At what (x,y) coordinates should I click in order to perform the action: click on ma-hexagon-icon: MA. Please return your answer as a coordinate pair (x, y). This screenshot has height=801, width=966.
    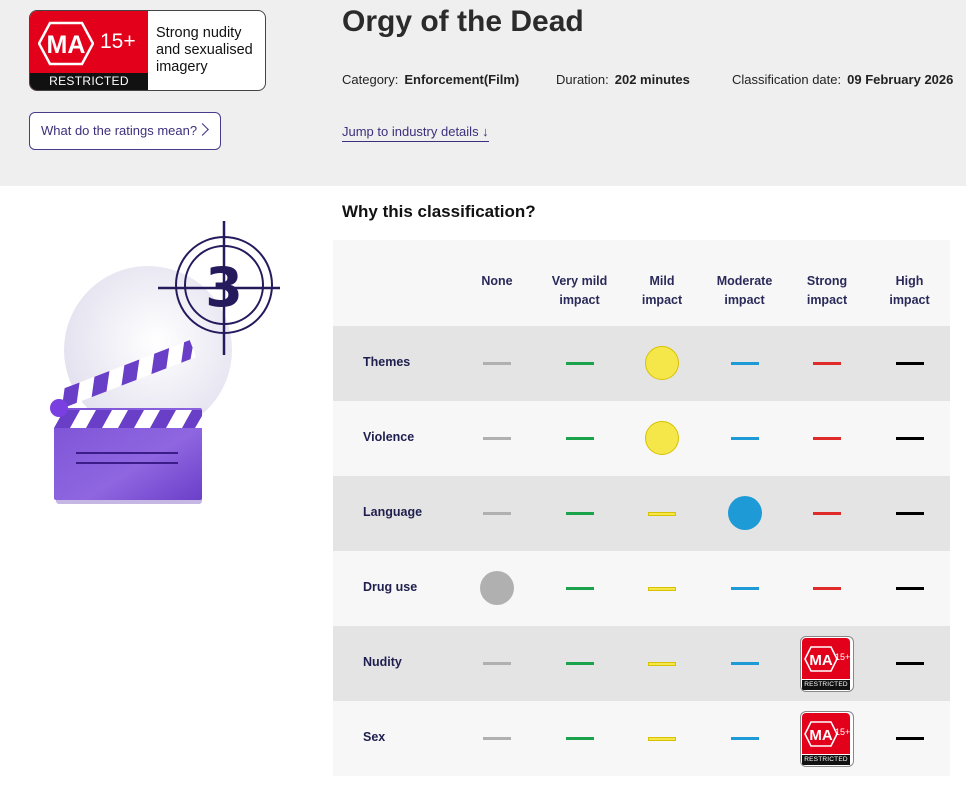
    Looking at the image, I should click on (66, 43).